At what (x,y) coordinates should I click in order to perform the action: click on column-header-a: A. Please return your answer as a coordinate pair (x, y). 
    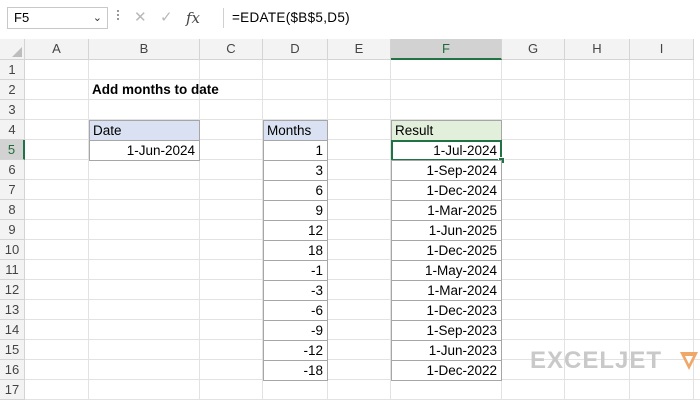
    Looking at the image, I should click on (57, 49).